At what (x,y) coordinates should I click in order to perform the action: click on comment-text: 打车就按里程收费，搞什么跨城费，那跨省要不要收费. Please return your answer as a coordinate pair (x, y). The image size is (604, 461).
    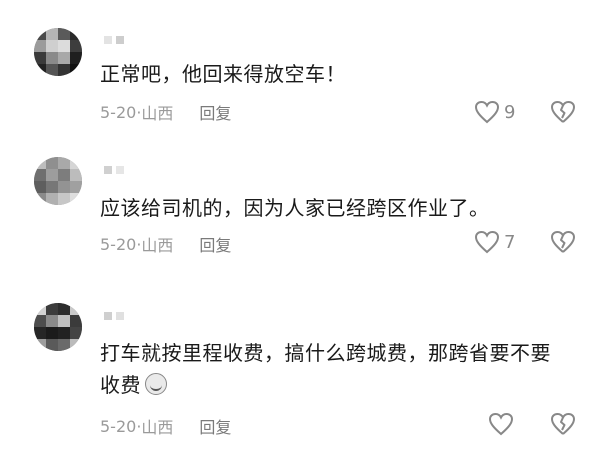
    Looking at the image, I should click on (335, 369).